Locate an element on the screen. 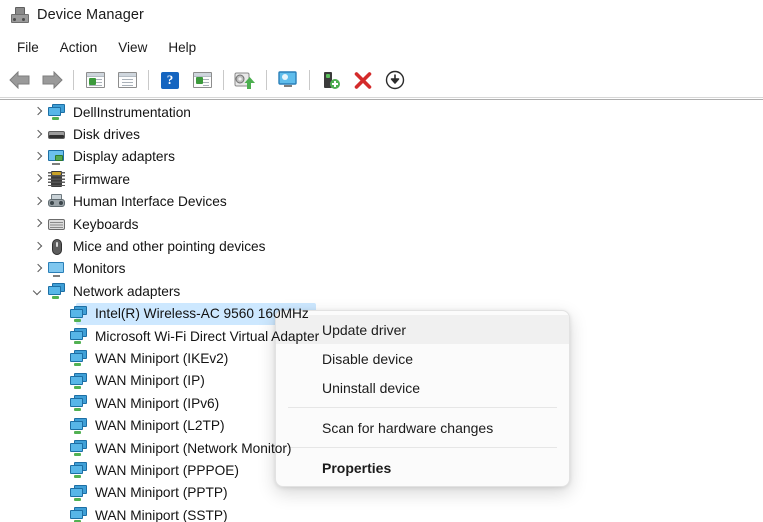  tree-row-label: Network adapters is located at coordinates (127, 291).